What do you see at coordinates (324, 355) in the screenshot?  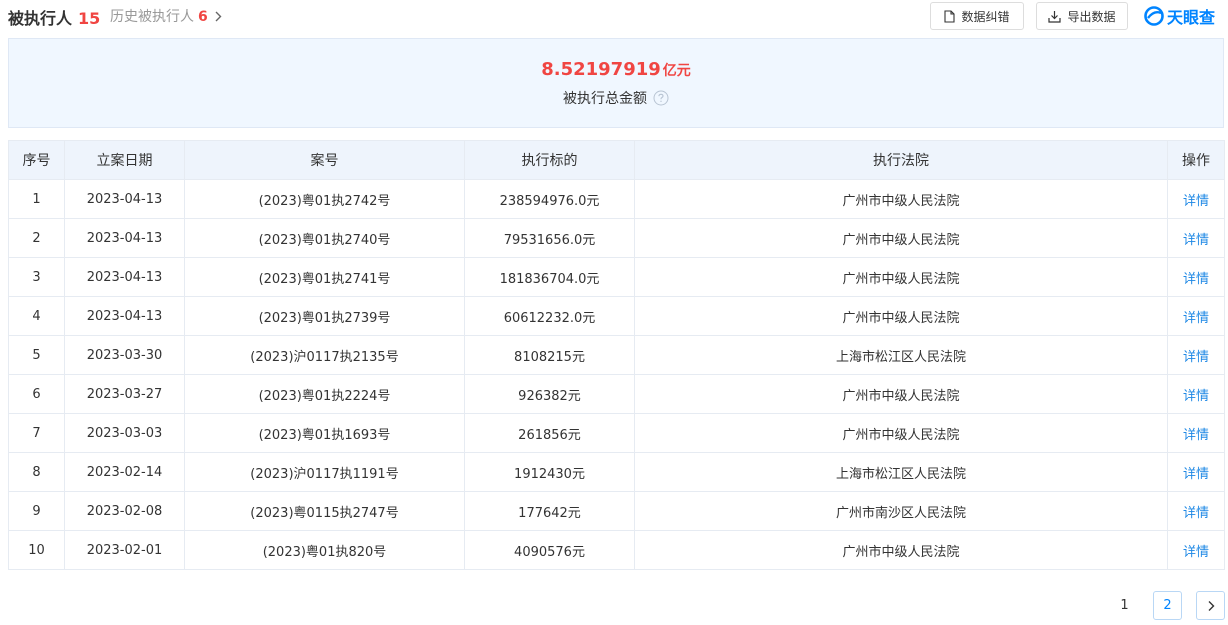 I see `cell-case-no: (2023)沪0117执2135号` at bounding box center [324, 355].